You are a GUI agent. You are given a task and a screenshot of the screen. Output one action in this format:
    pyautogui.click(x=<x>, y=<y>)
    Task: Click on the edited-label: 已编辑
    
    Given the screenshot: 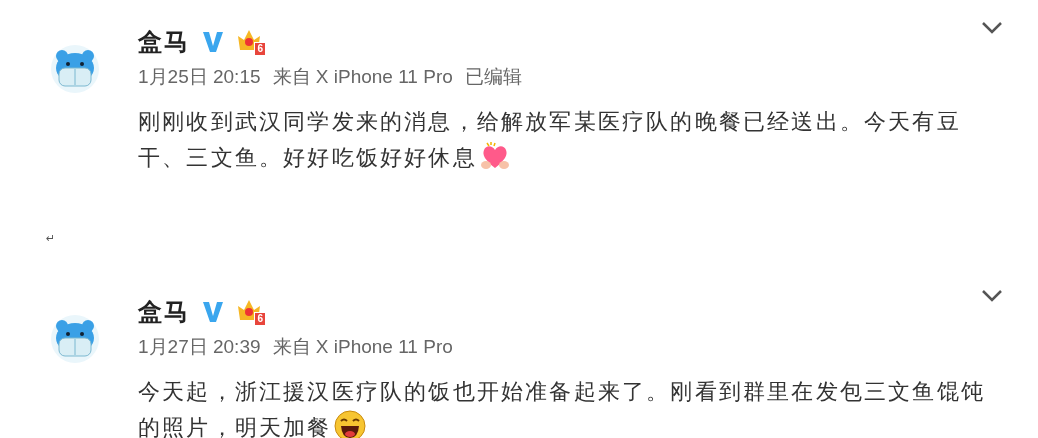 What is the action you would take?
    pyautogui.click(x=493, y=77)
    